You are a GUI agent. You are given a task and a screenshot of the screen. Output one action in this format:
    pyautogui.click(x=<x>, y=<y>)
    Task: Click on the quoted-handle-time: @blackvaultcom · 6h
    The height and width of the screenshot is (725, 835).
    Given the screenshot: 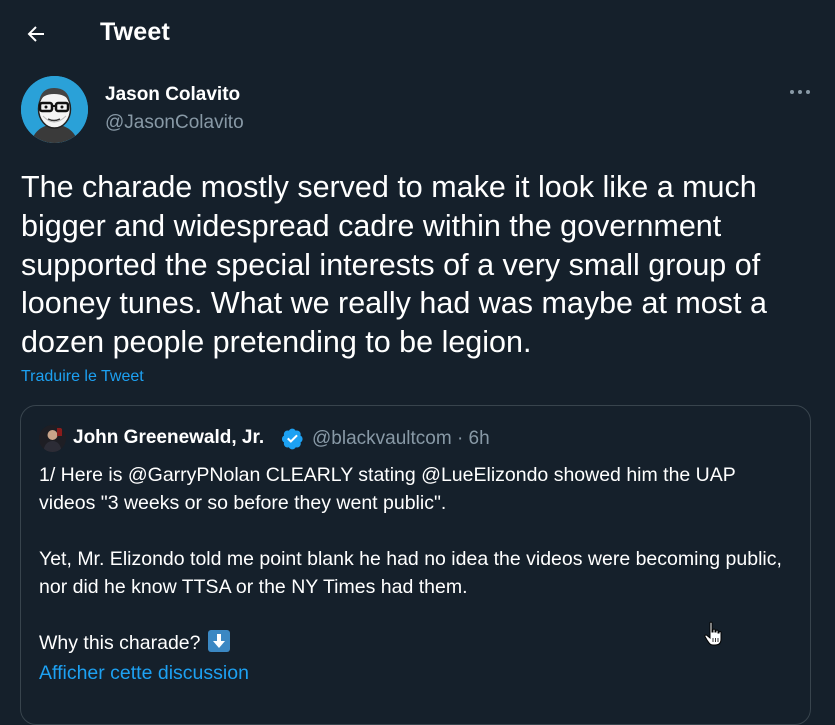 What is the action you would take?
    pyautogui.click(x=401, y=438)
    